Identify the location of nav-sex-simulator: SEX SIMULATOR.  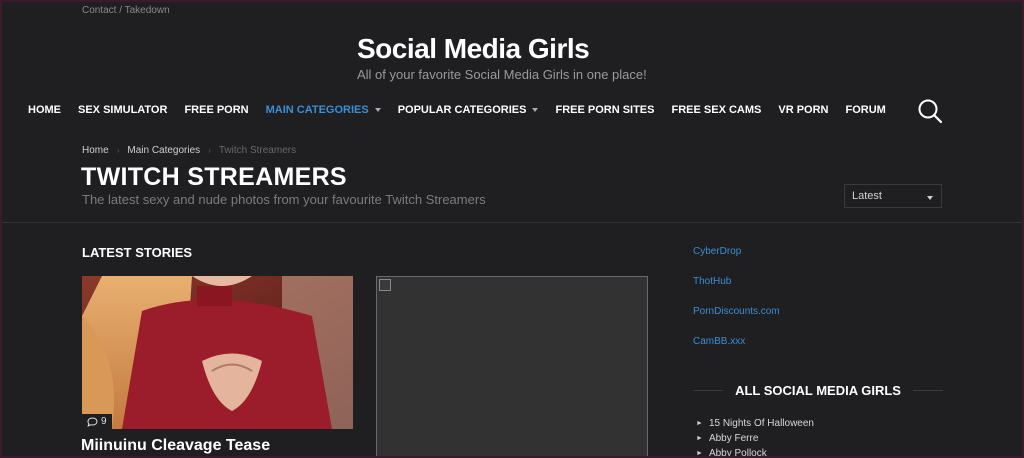
(122, 110).